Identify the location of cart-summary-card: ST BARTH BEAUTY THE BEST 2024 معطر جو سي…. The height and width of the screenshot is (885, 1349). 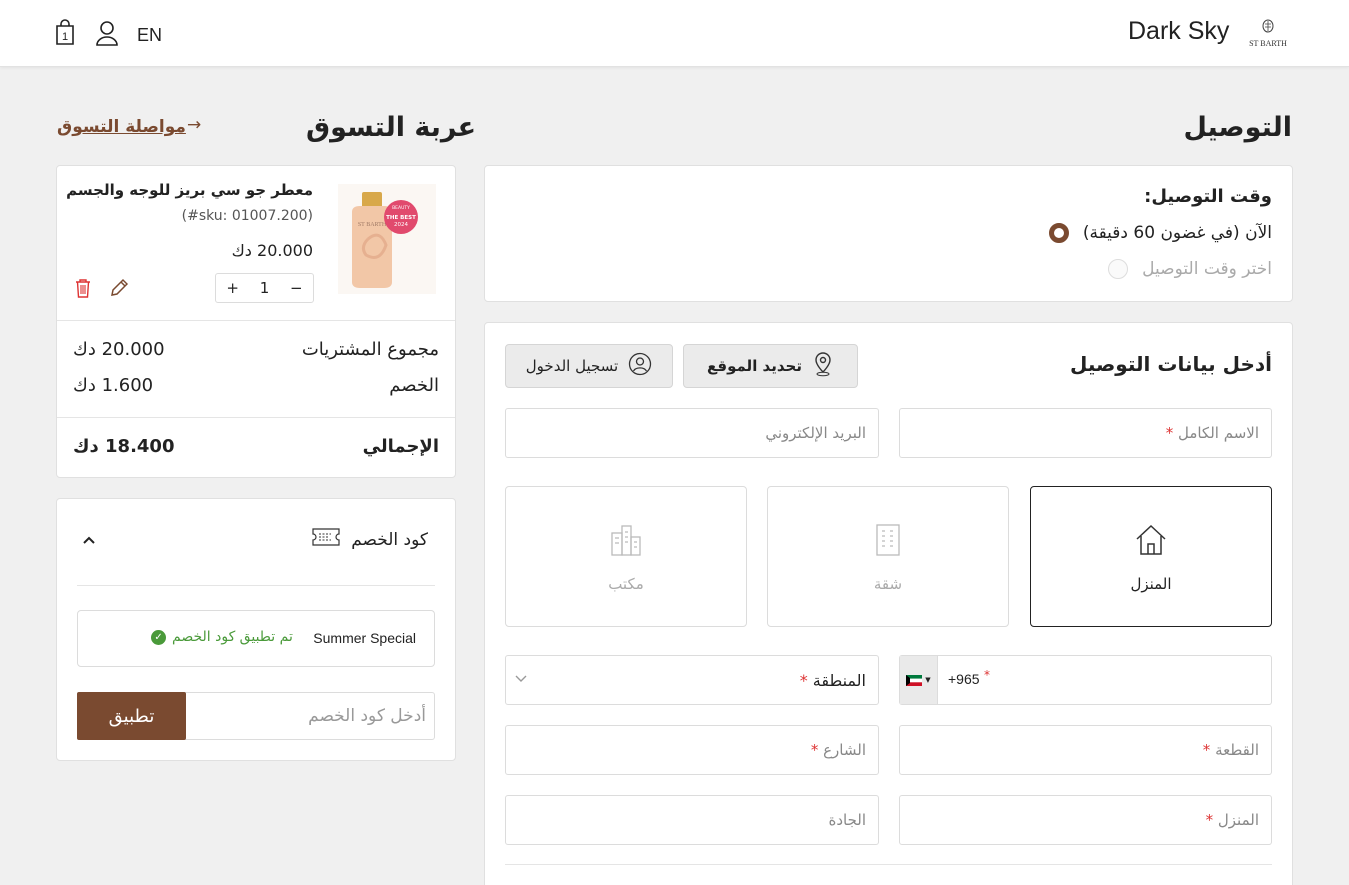
(256, 321).